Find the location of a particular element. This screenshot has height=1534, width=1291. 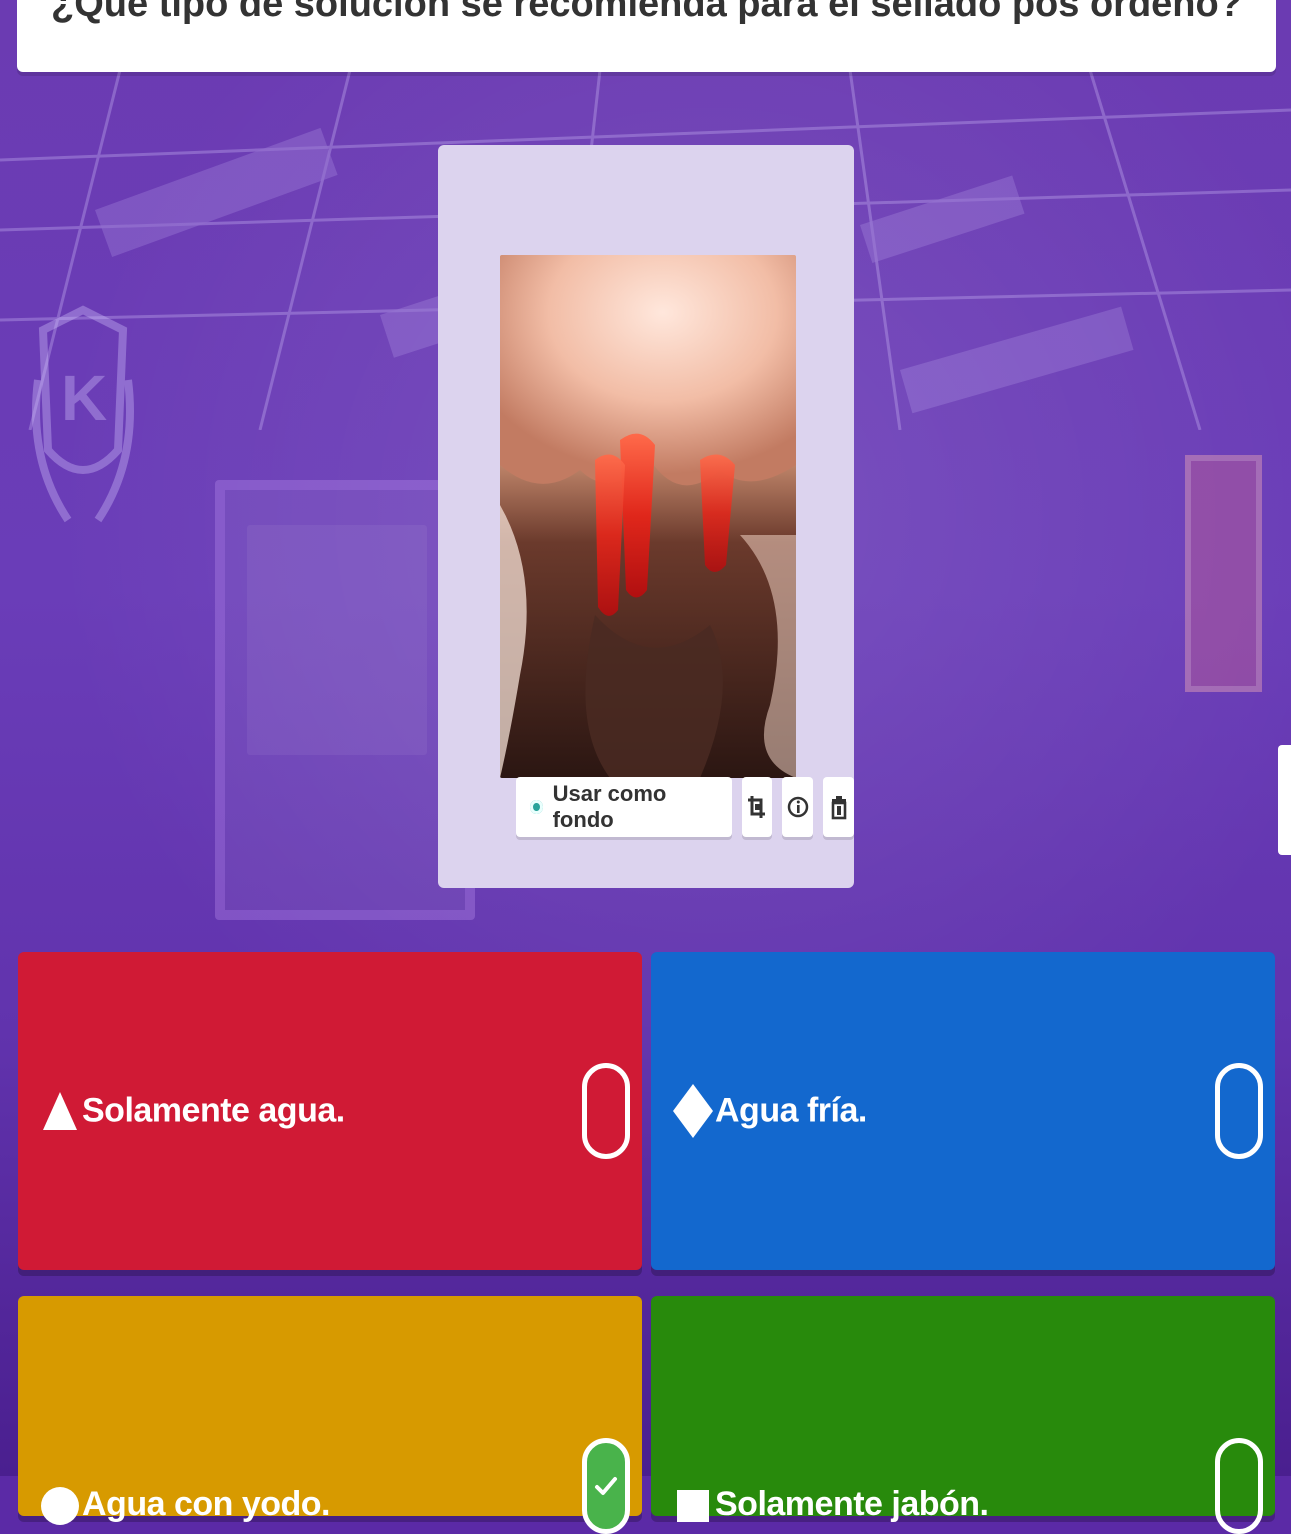

circle-icon is located at coordinates (60, 1506).